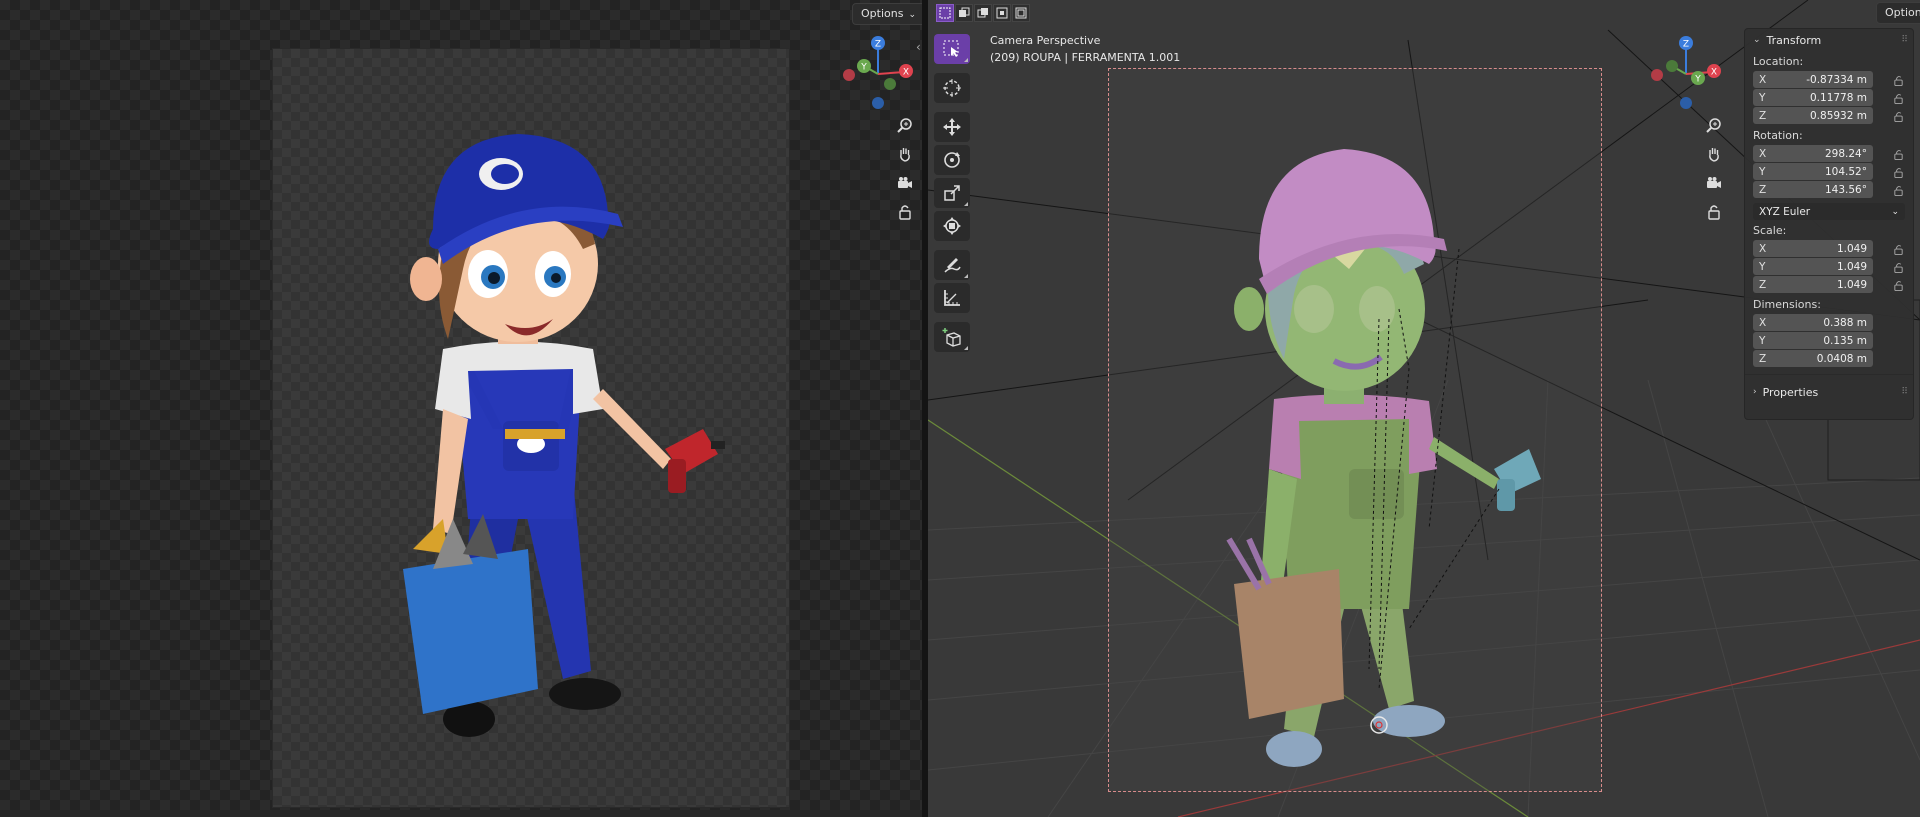  What do you see at coordinates (1813, 284) in the screenshot?
I see `scale-z-field: Z 1.049` at bounding box center [1813, 284].